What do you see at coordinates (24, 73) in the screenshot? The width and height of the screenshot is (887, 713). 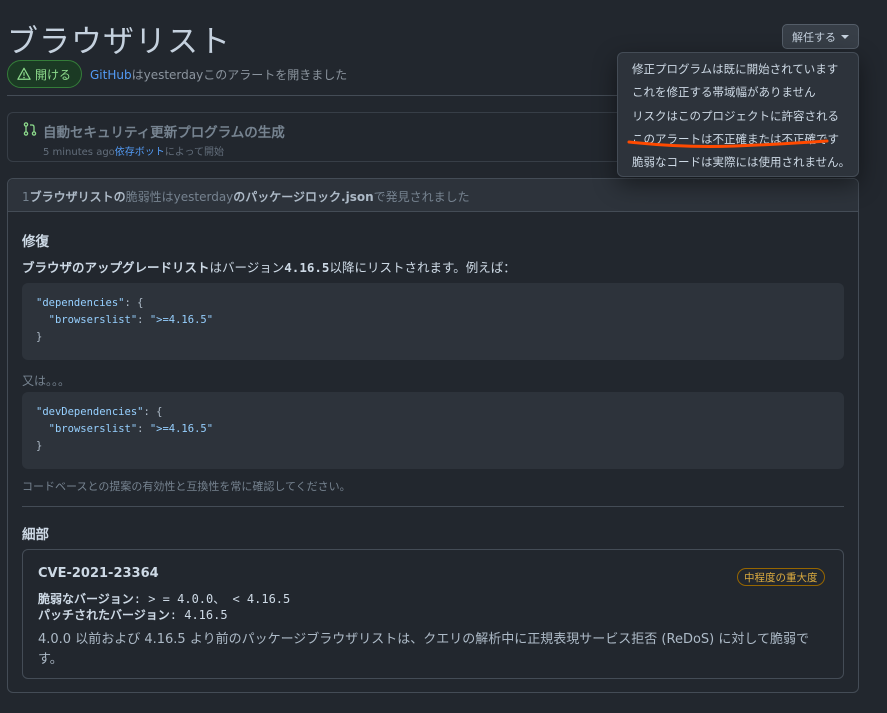 I see `alert-icon` at bounding box center [24, 73].